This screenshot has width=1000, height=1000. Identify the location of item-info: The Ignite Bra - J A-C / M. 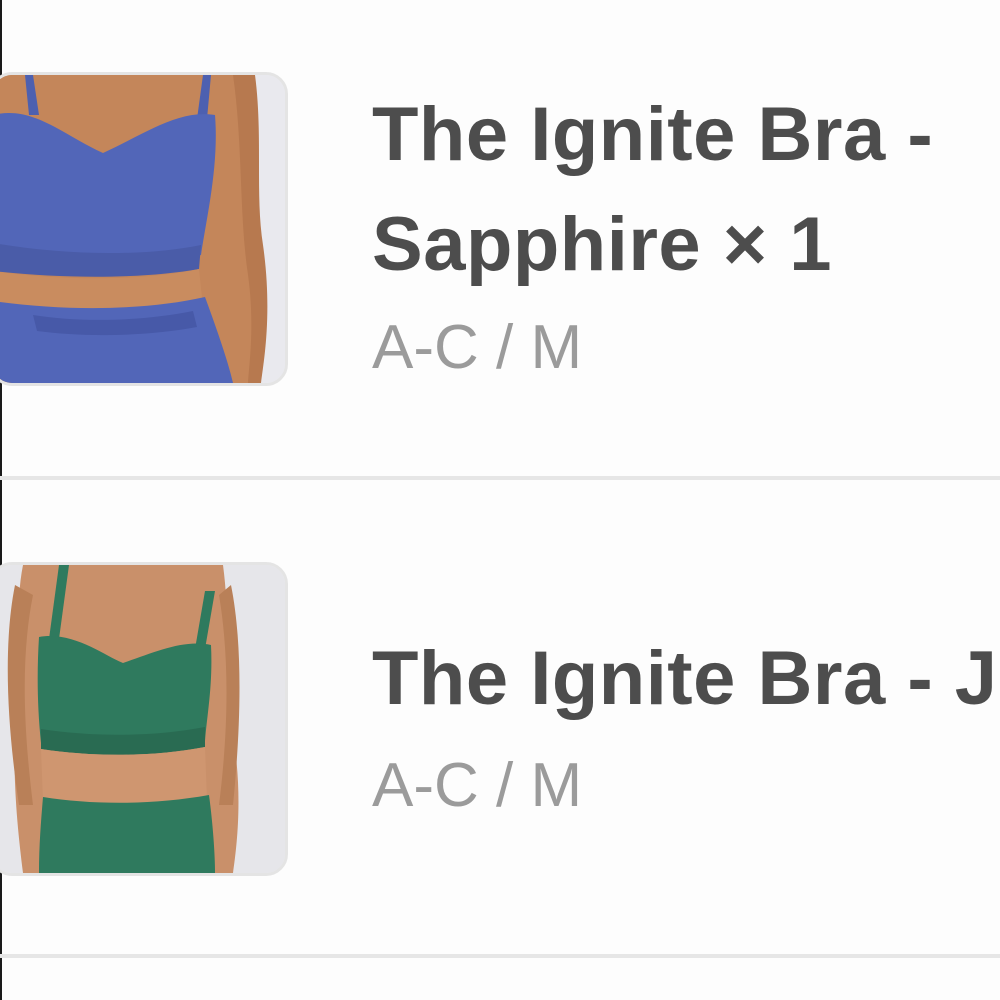
(686, 725).